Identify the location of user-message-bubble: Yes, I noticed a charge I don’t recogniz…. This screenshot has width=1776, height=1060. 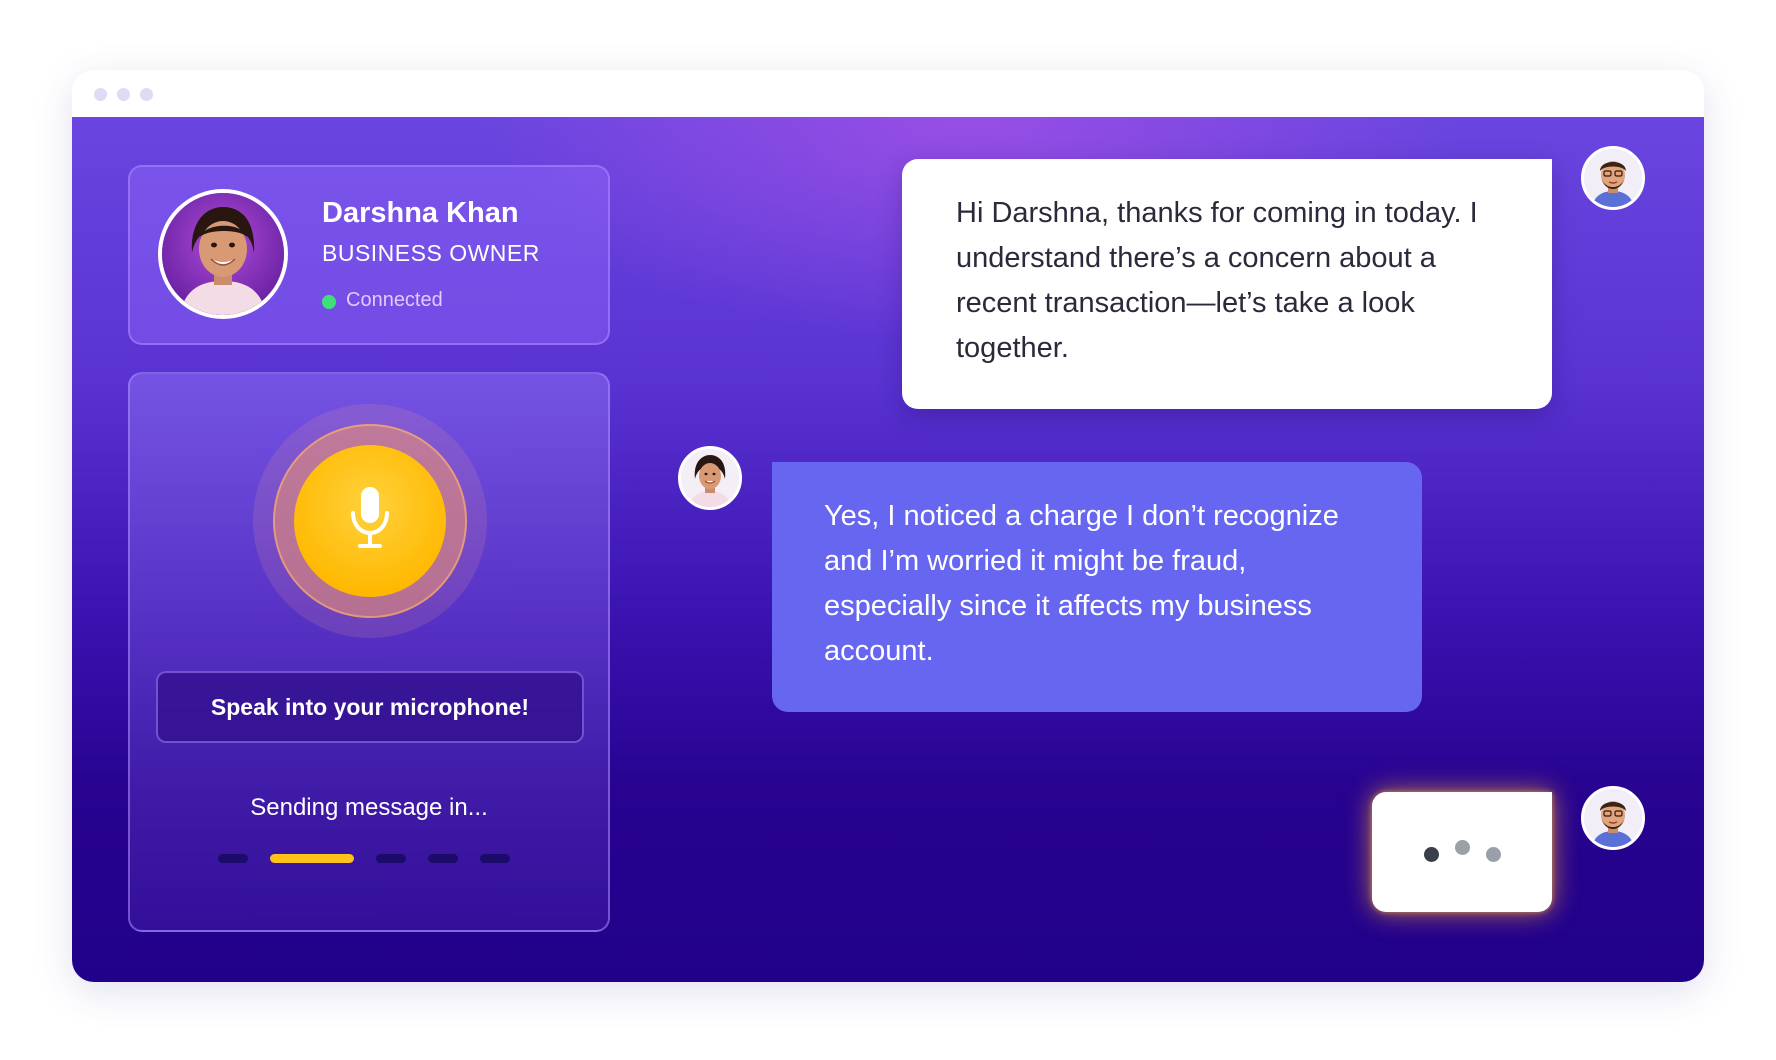
(1097, 587).